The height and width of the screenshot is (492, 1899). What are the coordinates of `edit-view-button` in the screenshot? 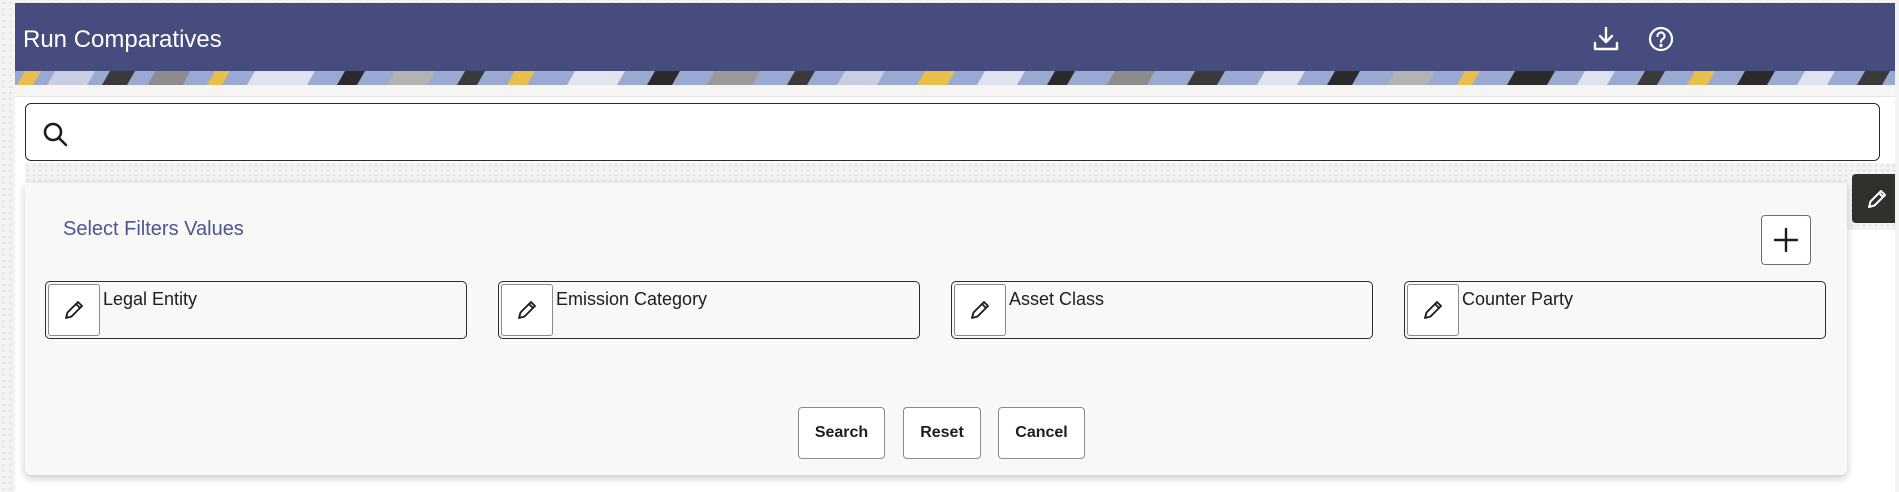 It's located at (1873, 198).